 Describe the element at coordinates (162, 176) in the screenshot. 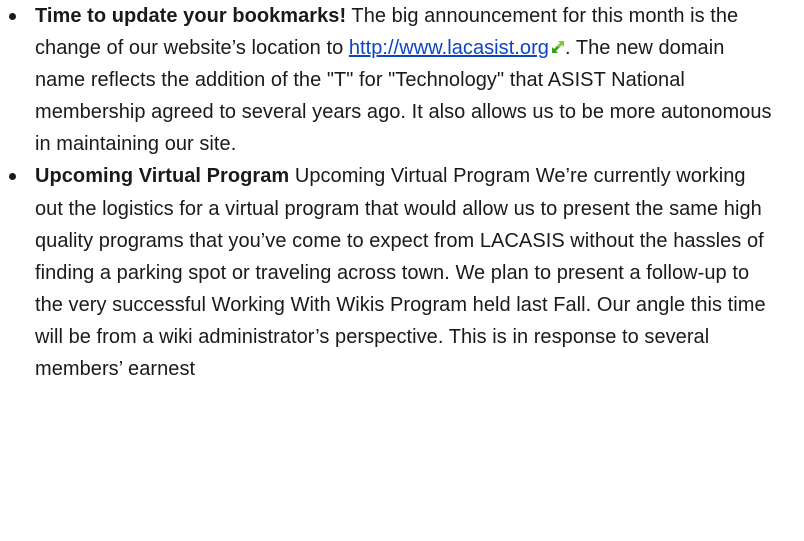

I see `item-title: Upcoming Virtual Program` at that location.